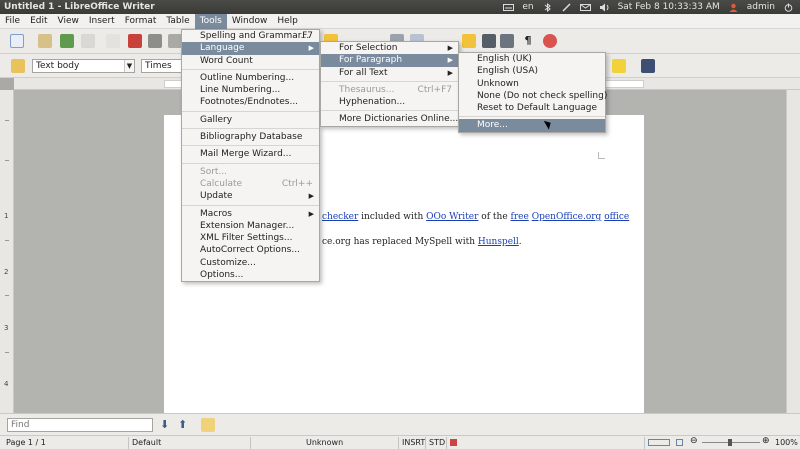 The image size is (800, 449). I want to click on menu-file: File, so click(12, 21).